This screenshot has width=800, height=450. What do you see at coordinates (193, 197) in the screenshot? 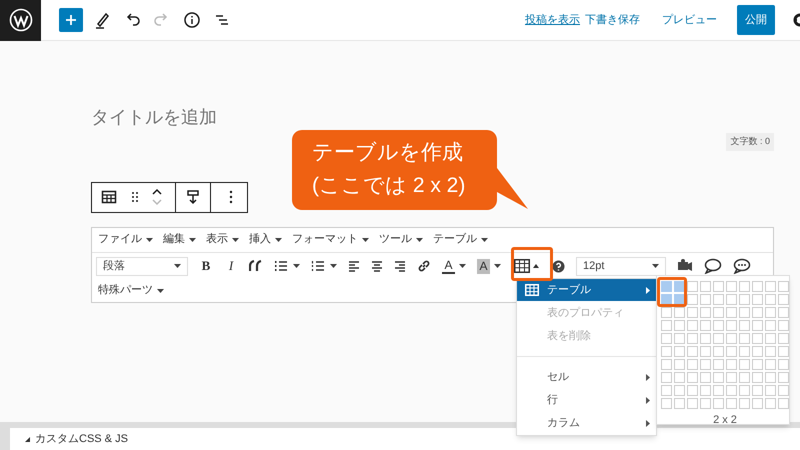
I see `align-icon` at bounding box center [193, 197].